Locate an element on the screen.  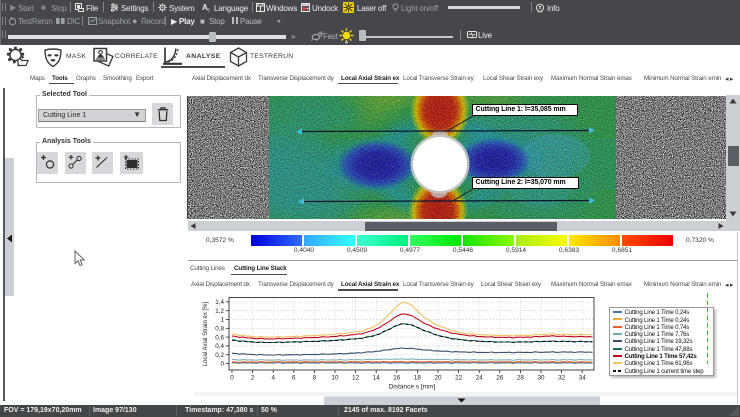
svg-text: 20 is located at coordinates (438, 378).